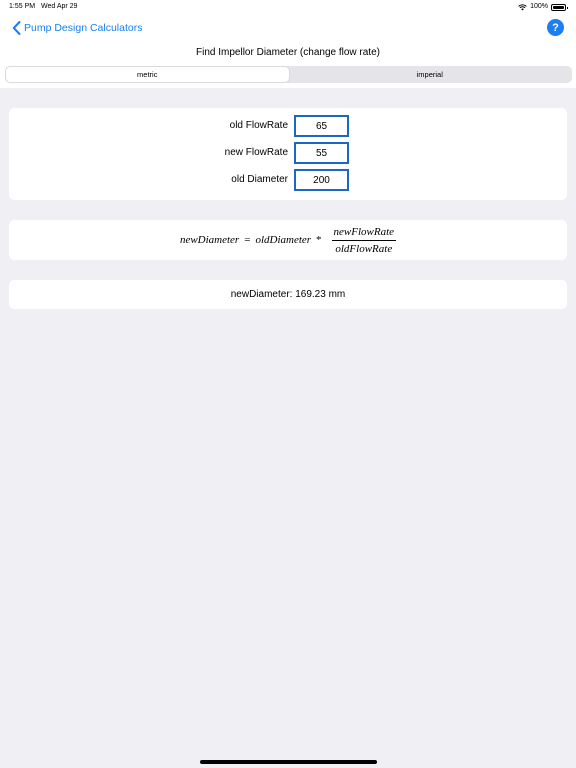 This screenshot has width=576, height=768. What do you see at coordinates (288, 7) in the screenshot?
I see `status-bar: 1:55 PM Wed Apr 29 100%` at bounding box center [288, 7].